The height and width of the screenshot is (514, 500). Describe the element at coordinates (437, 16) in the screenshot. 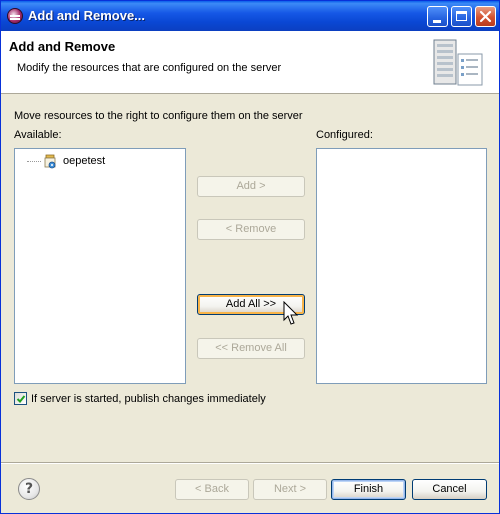

I see `minimize-button` at that location.